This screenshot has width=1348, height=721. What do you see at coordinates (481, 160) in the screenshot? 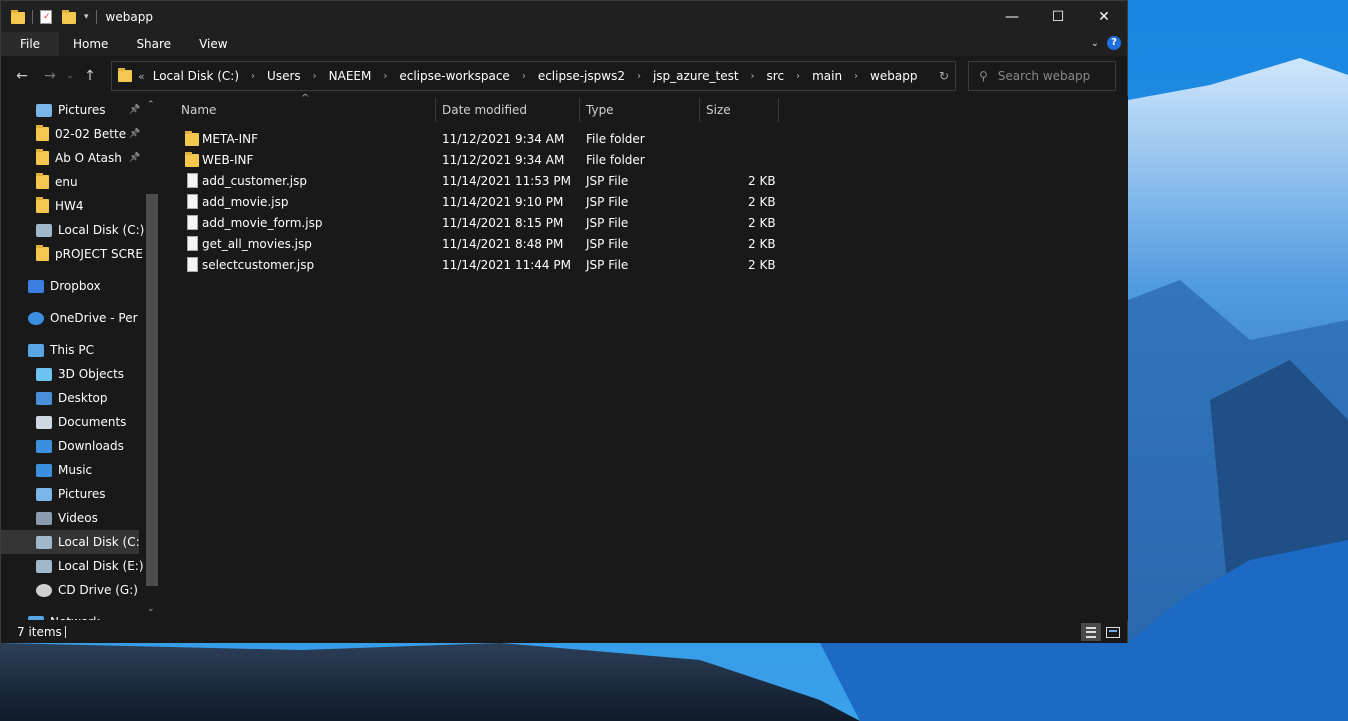
I see `file-row: WEB-INF 11/12/2021 9:34 AM File folder` at bounding box center [481, 160].